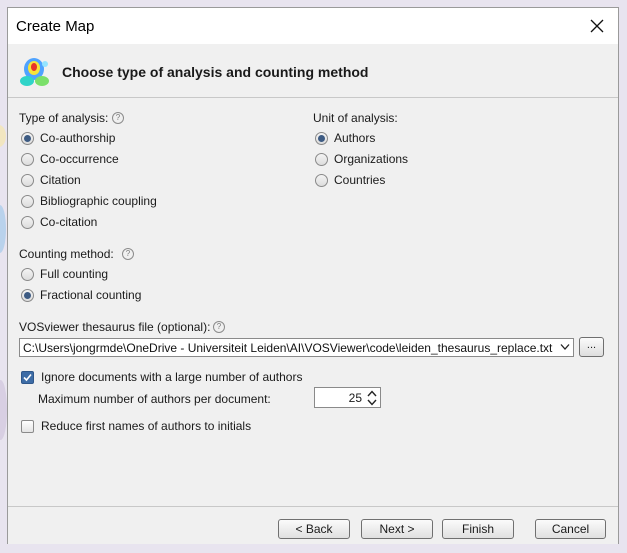  What do you see at coordinates (154, 399) in the screenshot?
I see `max-authors-label: Maximum number of authors per document:` at bounding box center [154, 399].